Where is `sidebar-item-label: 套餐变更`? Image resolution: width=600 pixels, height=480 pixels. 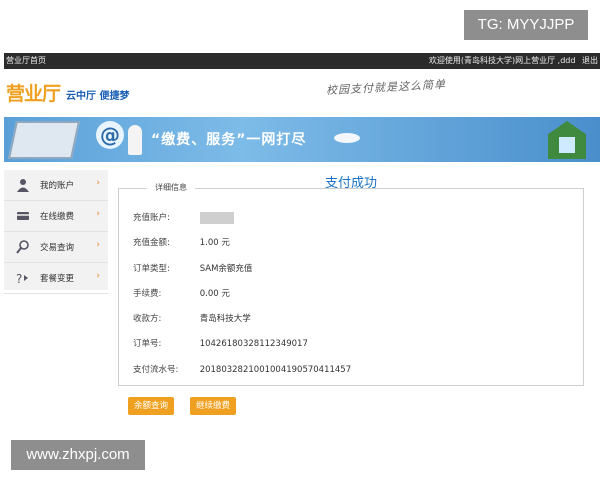
sidebar-item-label: 套餐变更 is located at coordinates (57, 279).